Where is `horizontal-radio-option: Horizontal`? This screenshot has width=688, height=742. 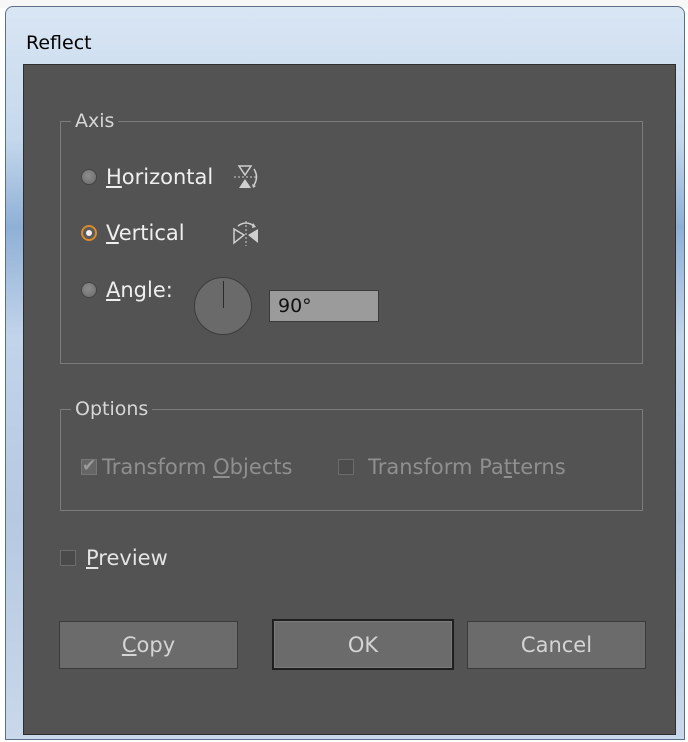 horizontal-radio-option: Horizontal is located at coordinates (171, 177).